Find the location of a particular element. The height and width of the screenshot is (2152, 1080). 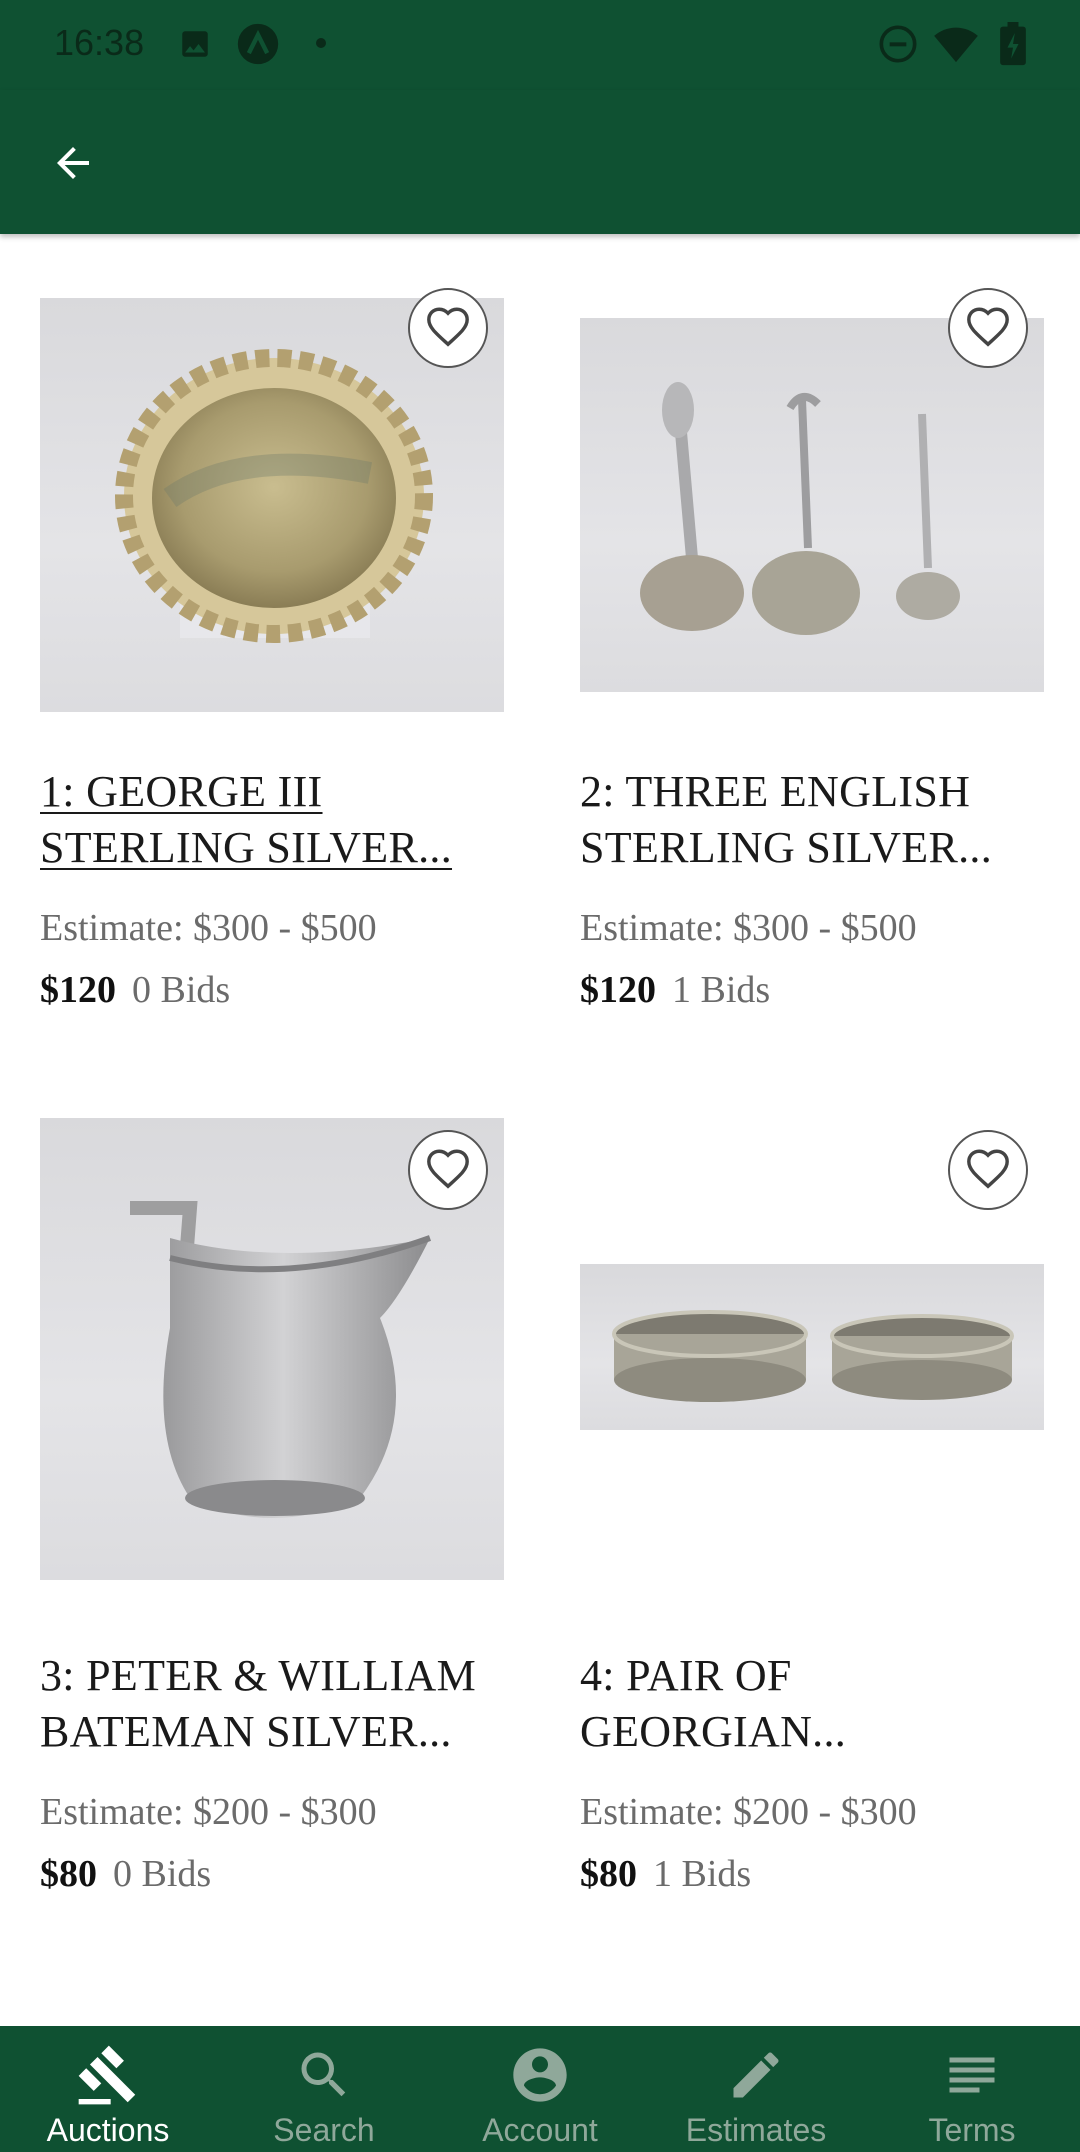

nav-label-estimates: Estimates is located at coordinates (756, 2130).